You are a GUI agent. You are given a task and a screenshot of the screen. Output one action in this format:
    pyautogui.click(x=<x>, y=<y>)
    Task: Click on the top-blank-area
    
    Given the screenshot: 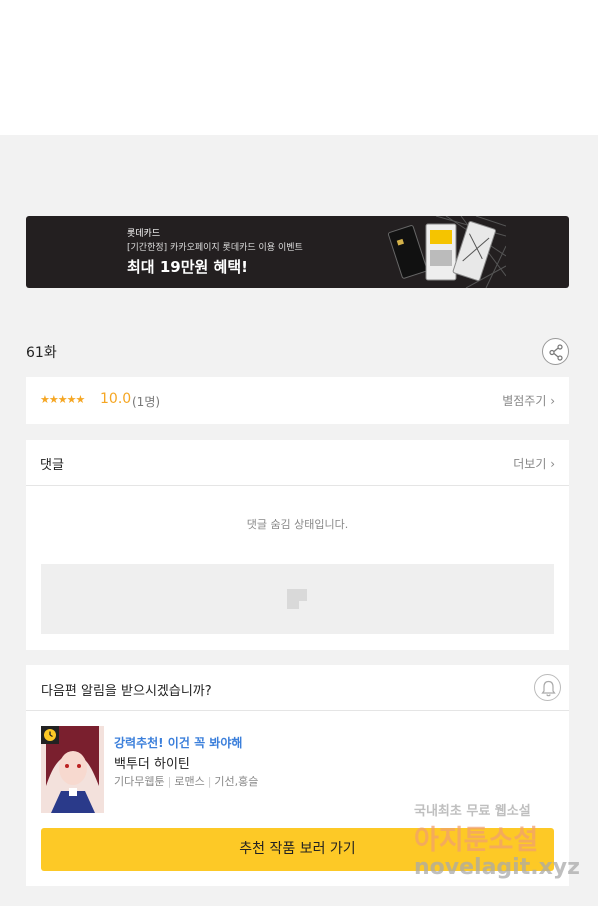 What is the action you would take?
    pyautogui.click(x=299, y=67)
    